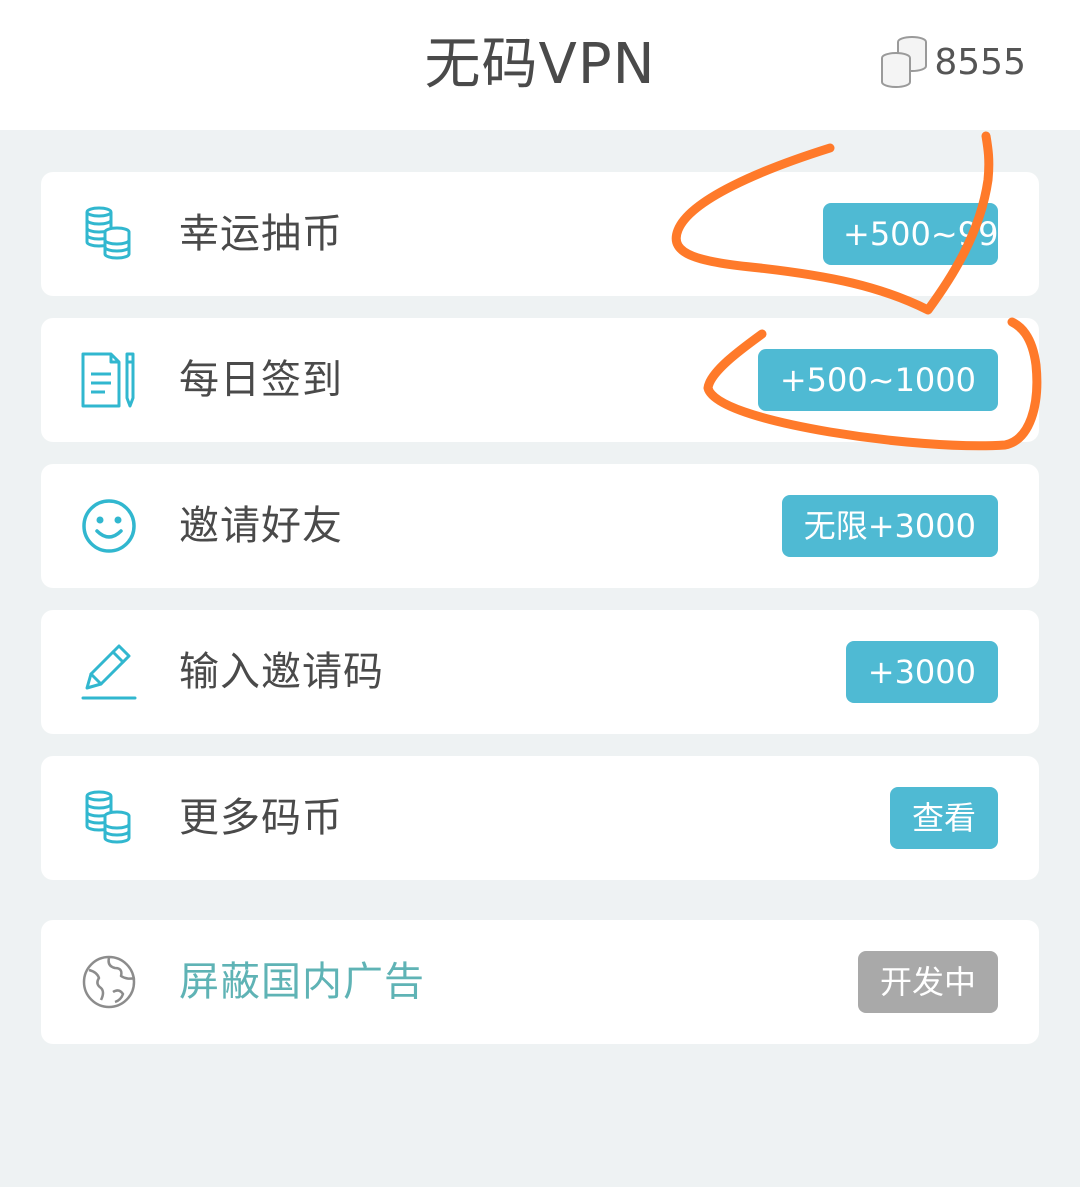 This screenshot has width=1080, height=1187. What do you see at coordinates (889, 526) in the screenshot?
I see `reward-badge: 无限+3000` at bounding box center [889, 526].